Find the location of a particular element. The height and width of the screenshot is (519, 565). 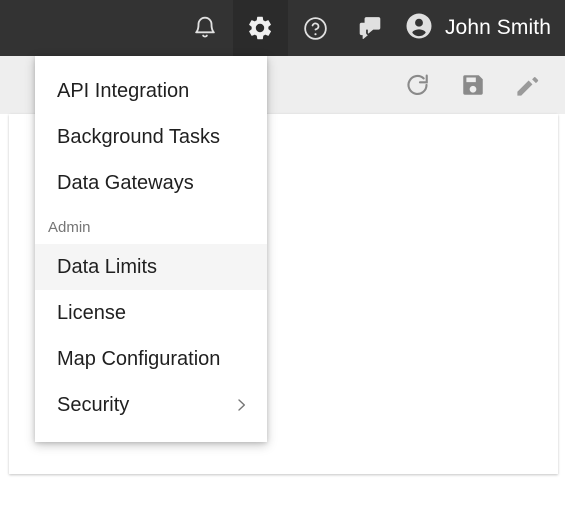

notifications-button is located at coordinates (205, 28).